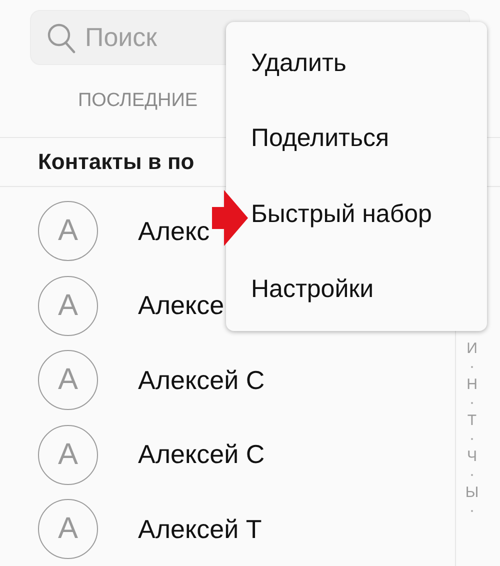 This screenshot has height=566, width=500. I want to click on section-header: Контакты в по, so click(116, 162).